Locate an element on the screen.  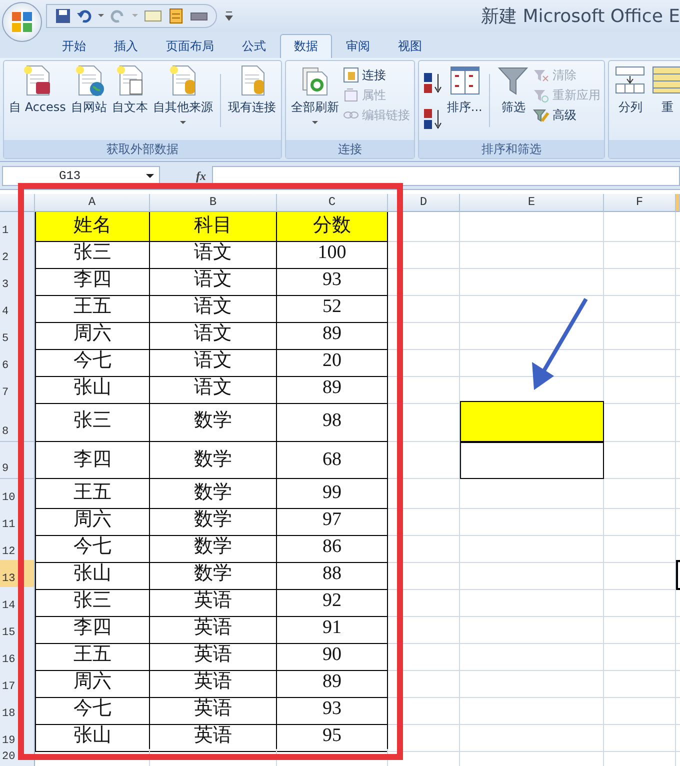
ribbon-button: 现有连接 is located at coordinates (251, 89).